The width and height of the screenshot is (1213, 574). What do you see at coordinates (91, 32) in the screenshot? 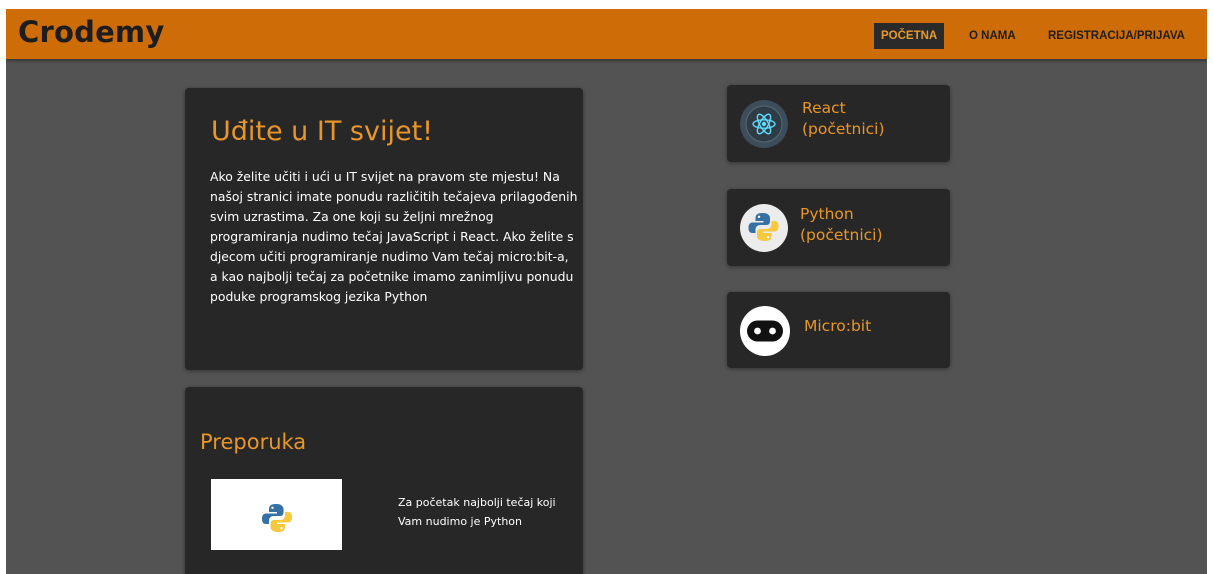
I see `brand-logo: Crodemy` at bounding box center [91, 32].